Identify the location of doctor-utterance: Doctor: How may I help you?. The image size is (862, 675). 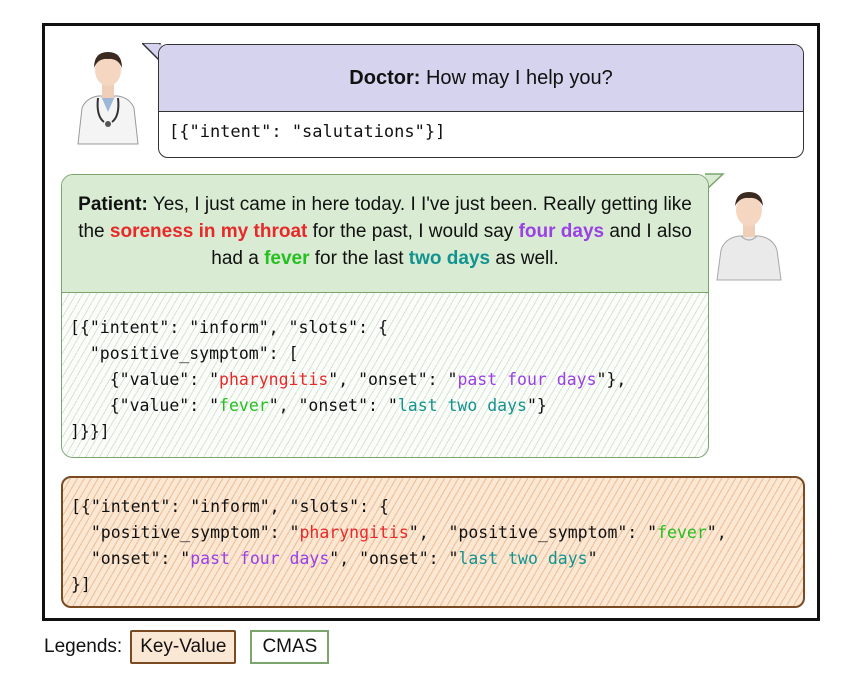
(481, 78).